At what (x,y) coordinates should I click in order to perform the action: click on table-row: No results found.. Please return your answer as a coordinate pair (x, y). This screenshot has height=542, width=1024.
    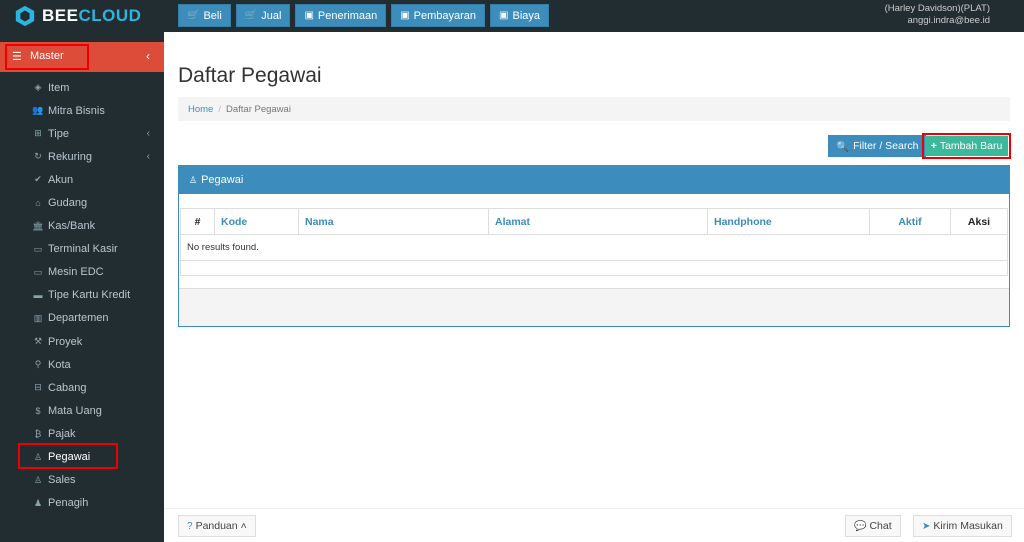
    Looking at the image, I should click on (594, 247).